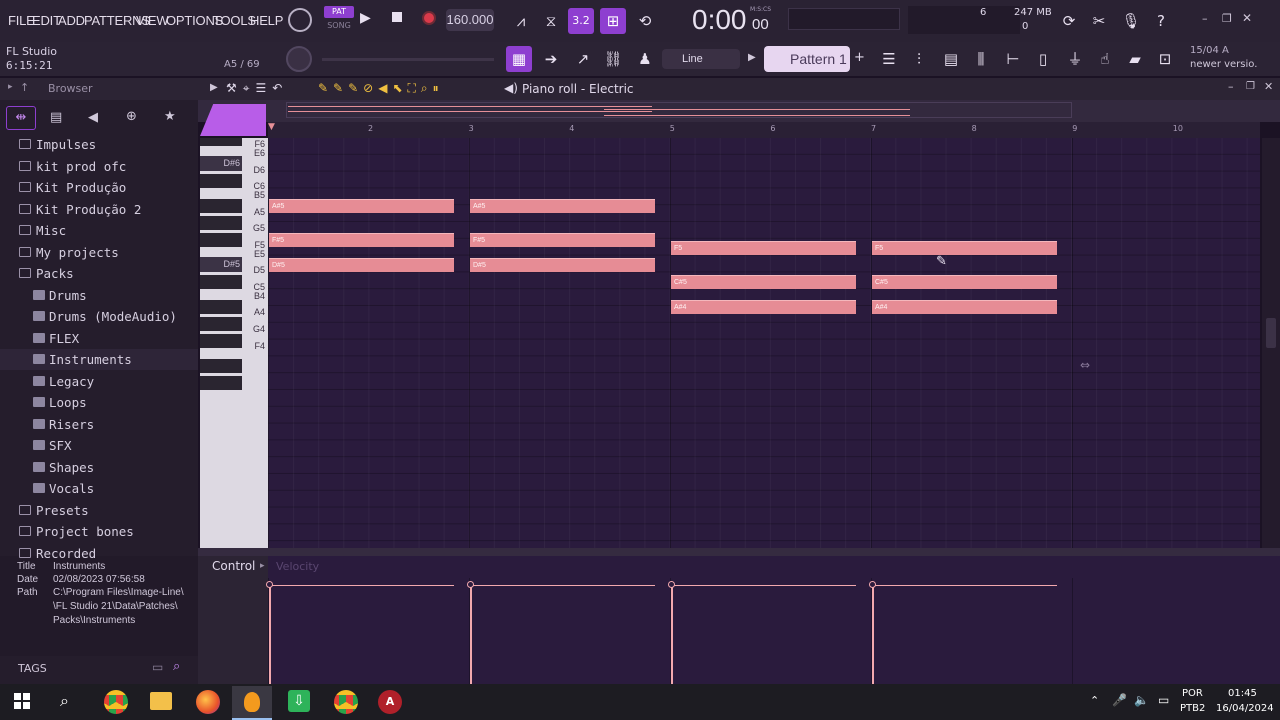  I want to click on menu-add: ADD, so click(71, 20).